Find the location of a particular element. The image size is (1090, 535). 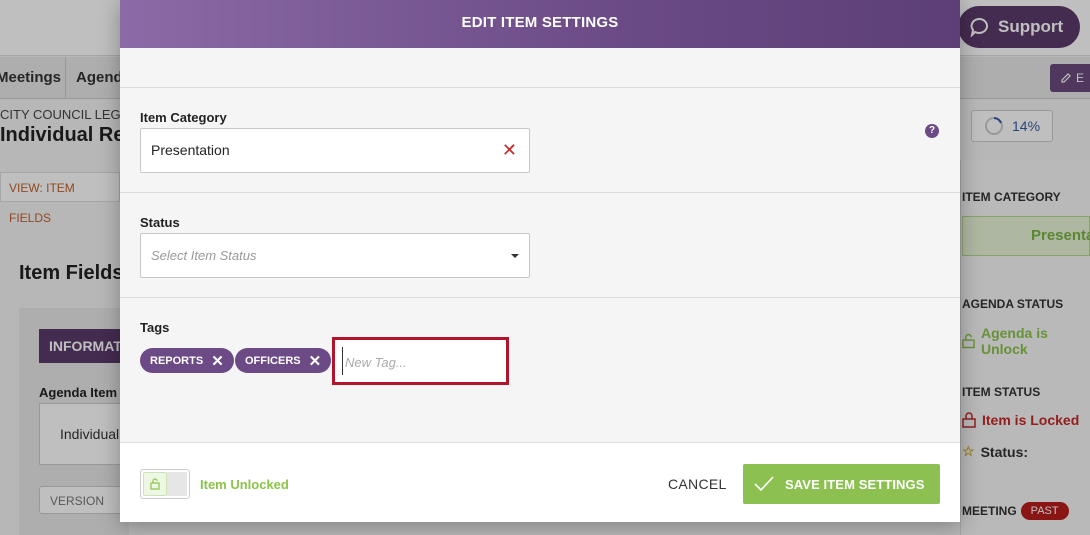

checkmark-icon is located at coordinates (764, 484).